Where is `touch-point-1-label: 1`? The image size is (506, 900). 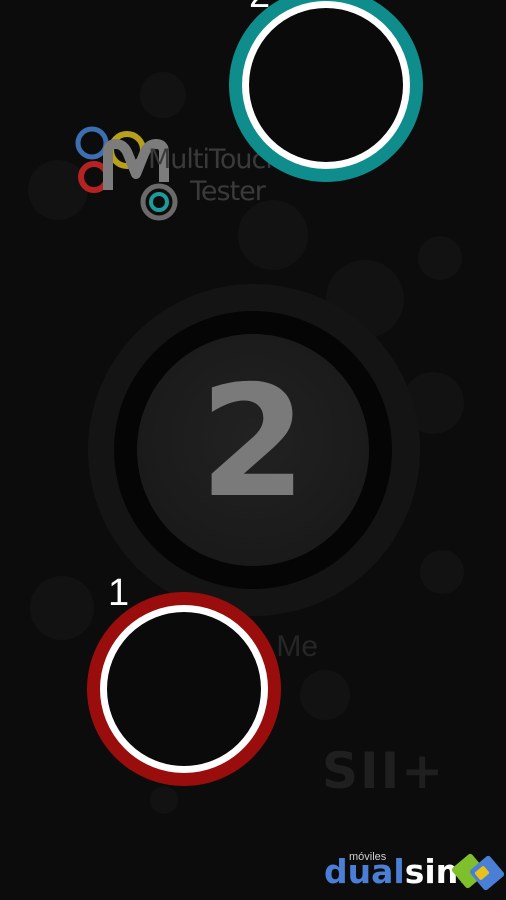
touch-point-1-label: 1 is located at coordinates (119, 593).